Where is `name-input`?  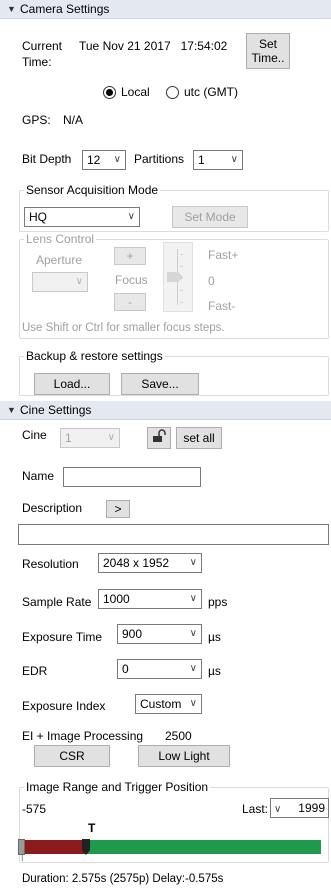
name-input is located at coordinates (132, 477).